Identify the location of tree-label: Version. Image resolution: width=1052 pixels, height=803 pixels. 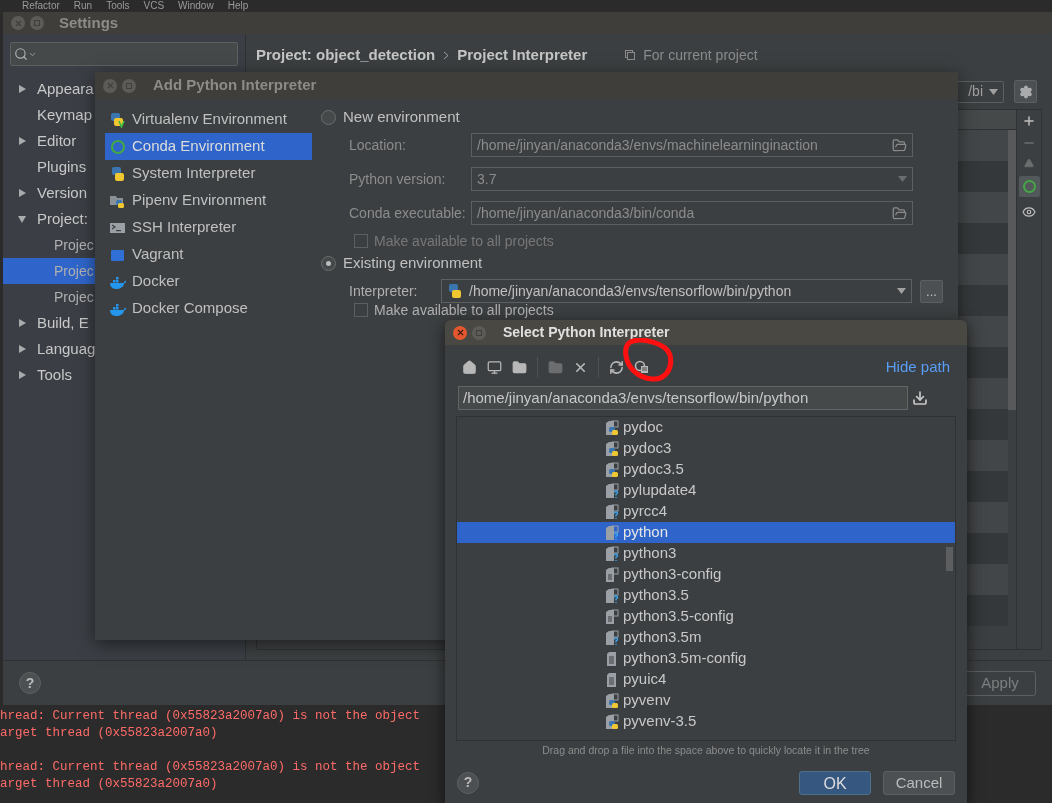
(62, 192).